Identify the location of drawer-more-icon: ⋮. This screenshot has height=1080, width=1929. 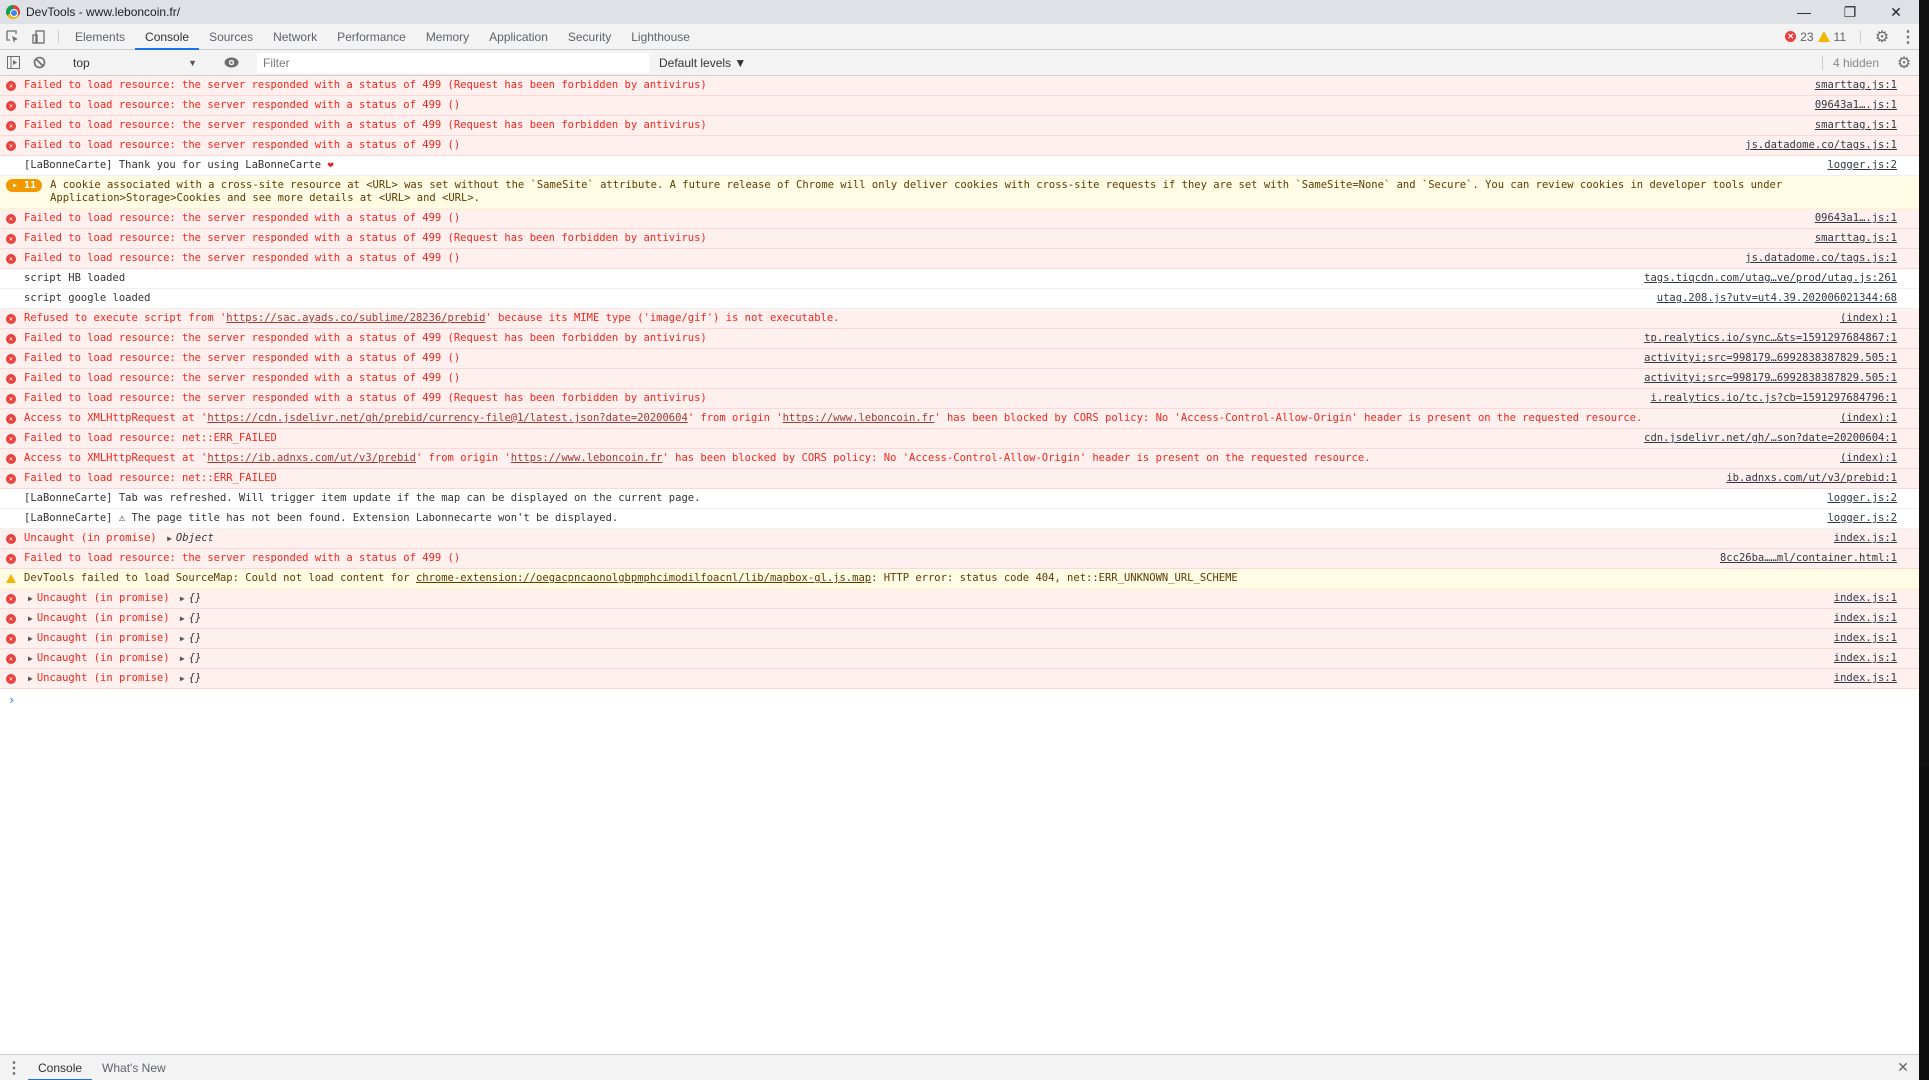
(14, 1067).